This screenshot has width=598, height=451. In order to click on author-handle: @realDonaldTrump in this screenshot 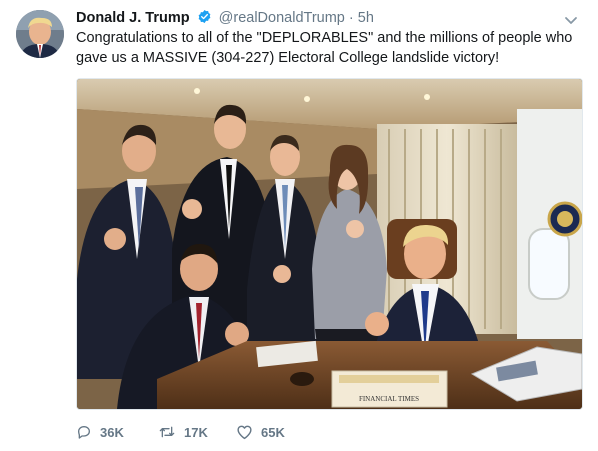, I will do `click(282, 18)`.